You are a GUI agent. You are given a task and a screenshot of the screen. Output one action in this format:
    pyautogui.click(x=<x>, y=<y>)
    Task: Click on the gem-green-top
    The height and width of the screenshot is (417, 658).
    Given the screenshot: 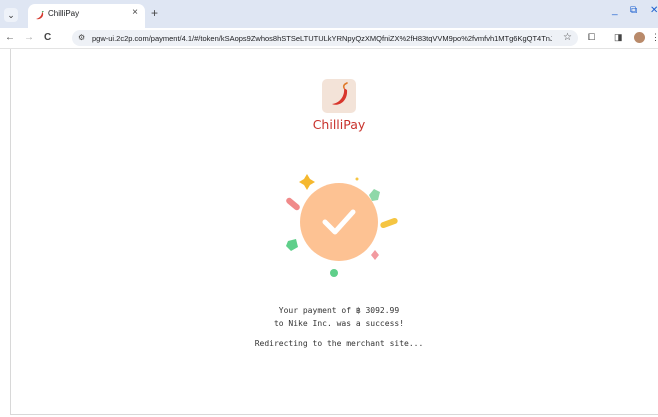 What is the action you would take?
    pyautogui.click(x=374, y=195)
    